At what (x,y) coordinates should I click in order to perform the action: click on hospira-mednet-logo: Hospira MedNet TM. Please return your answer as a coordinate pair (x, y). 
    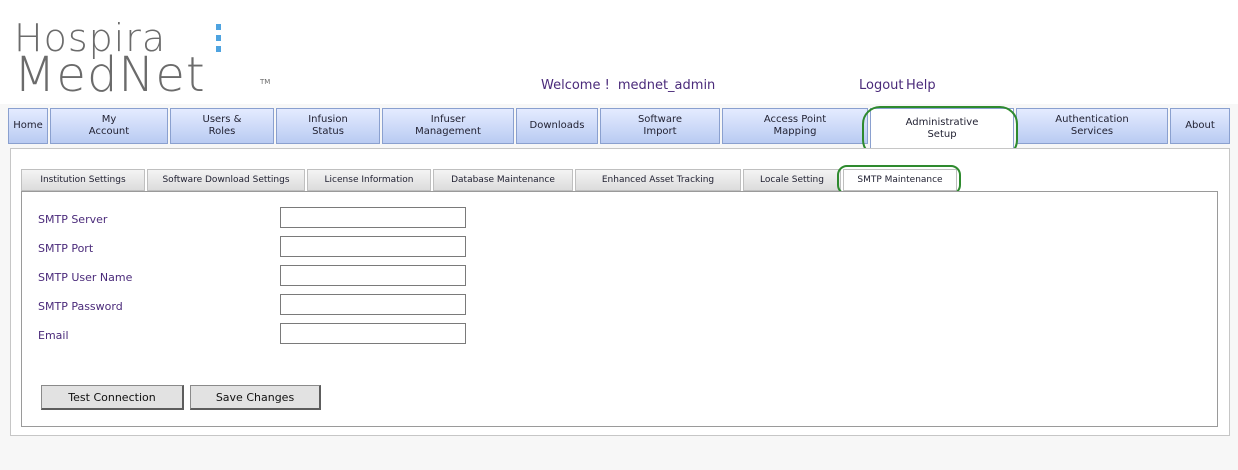
    Looking at the image, I should click on (144, 60).